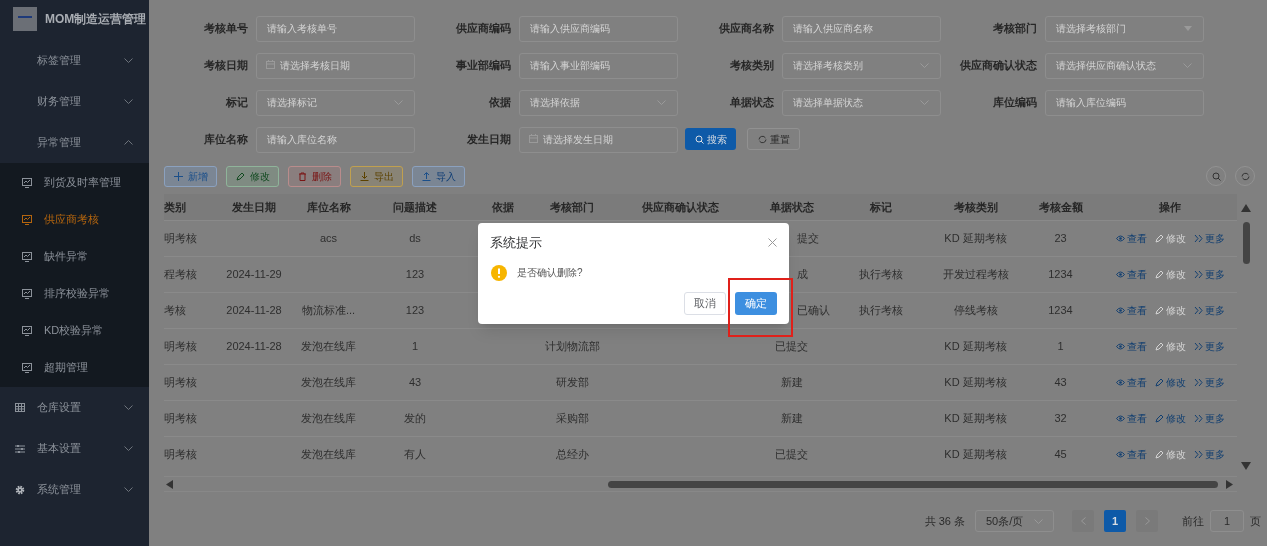  Describe the element at coordinates (438, 176) in the screenshot. I see `import-button: 导入` at that location.